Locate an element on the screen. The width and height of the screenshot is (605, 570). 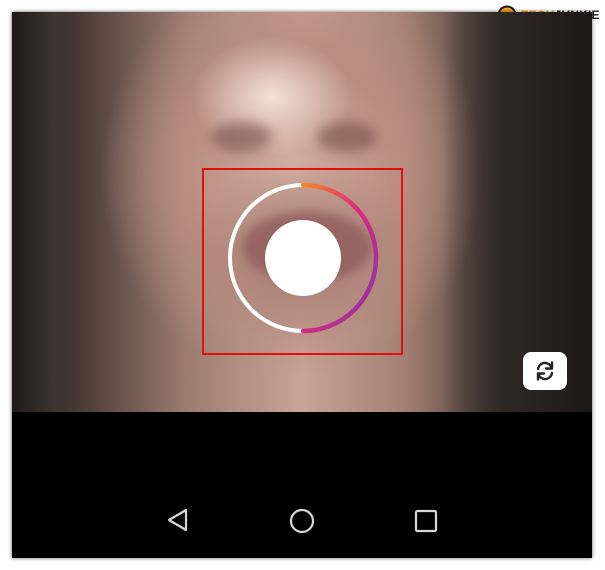
home-circle-icon is located at coordinates (302, 521).